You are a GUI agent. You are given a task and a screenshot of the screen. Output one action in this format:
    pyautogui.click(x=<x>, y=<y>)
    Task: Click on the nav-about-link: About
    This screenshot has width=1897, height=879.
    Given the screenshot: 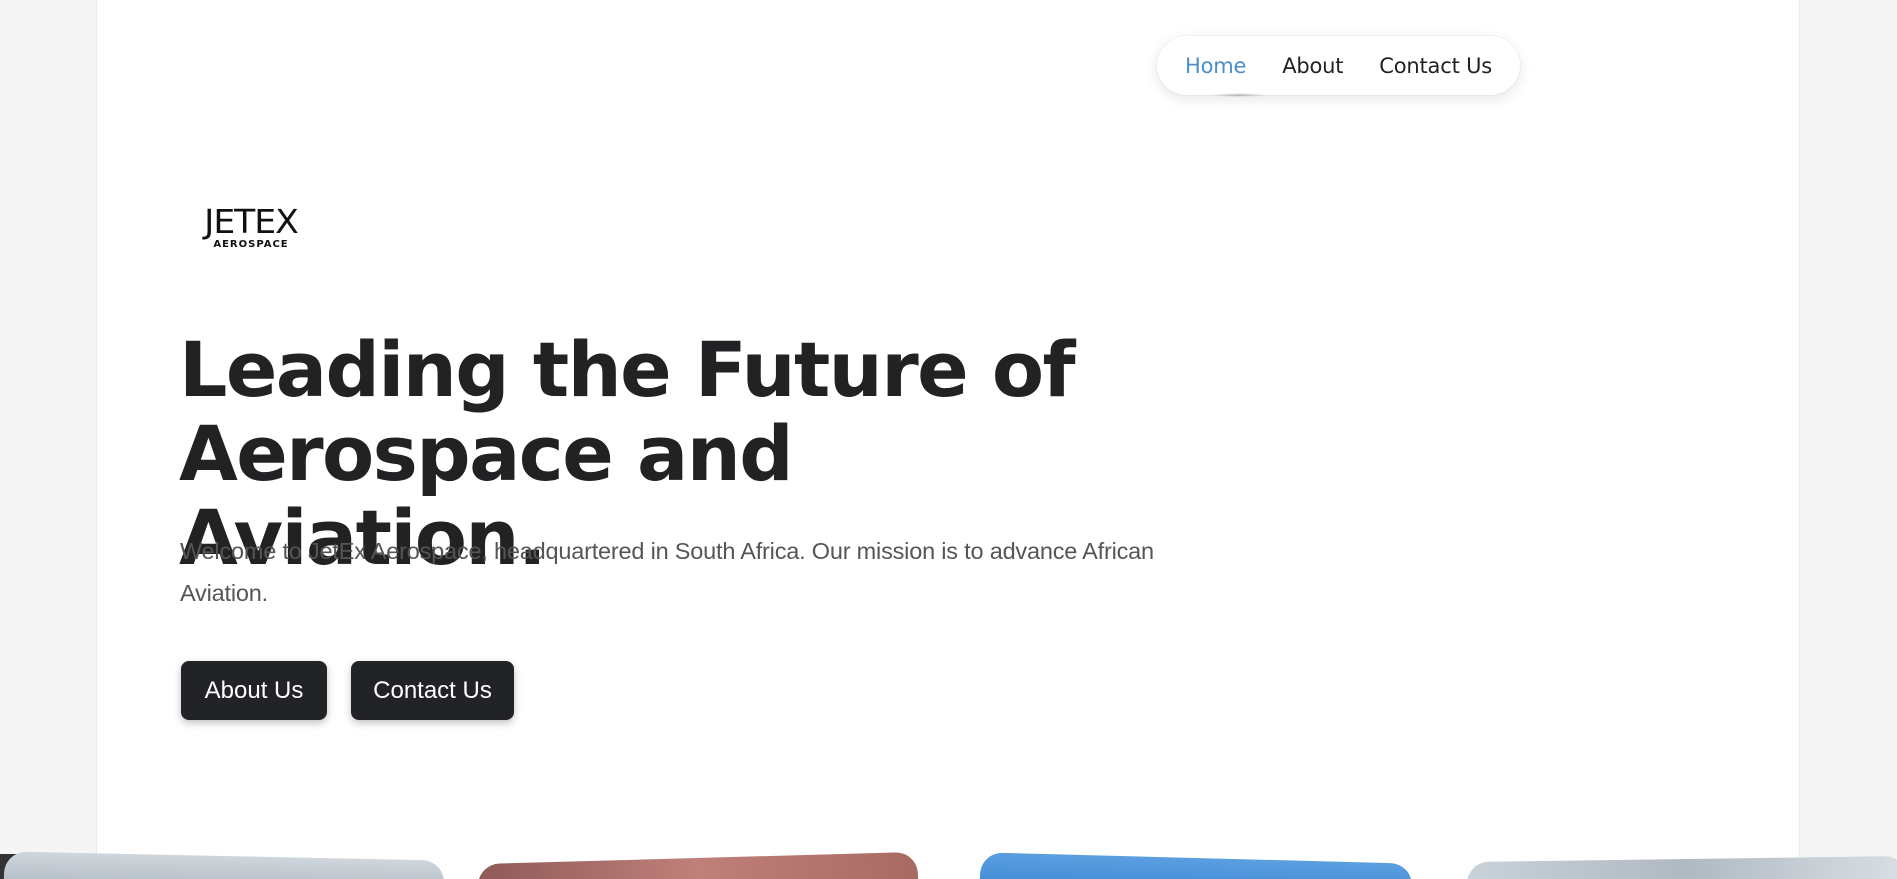 What is the action you would take?
    pyautogui.click(x=1312, y=66)
    